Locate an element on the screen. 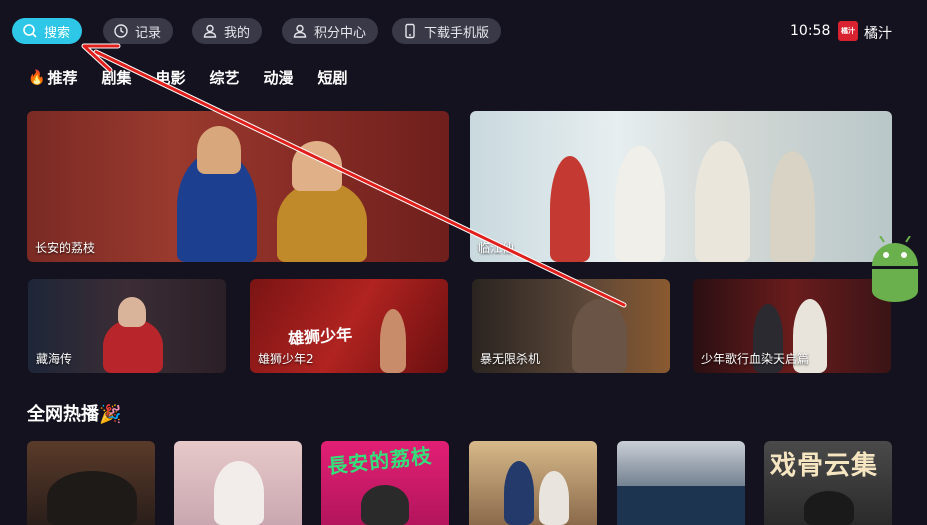 This screenshot has width=927, height=525. category-tabs: 🔥 推荐 剧集 电影 综艺 动漫 短剧 is located at coordinates (200, 77).